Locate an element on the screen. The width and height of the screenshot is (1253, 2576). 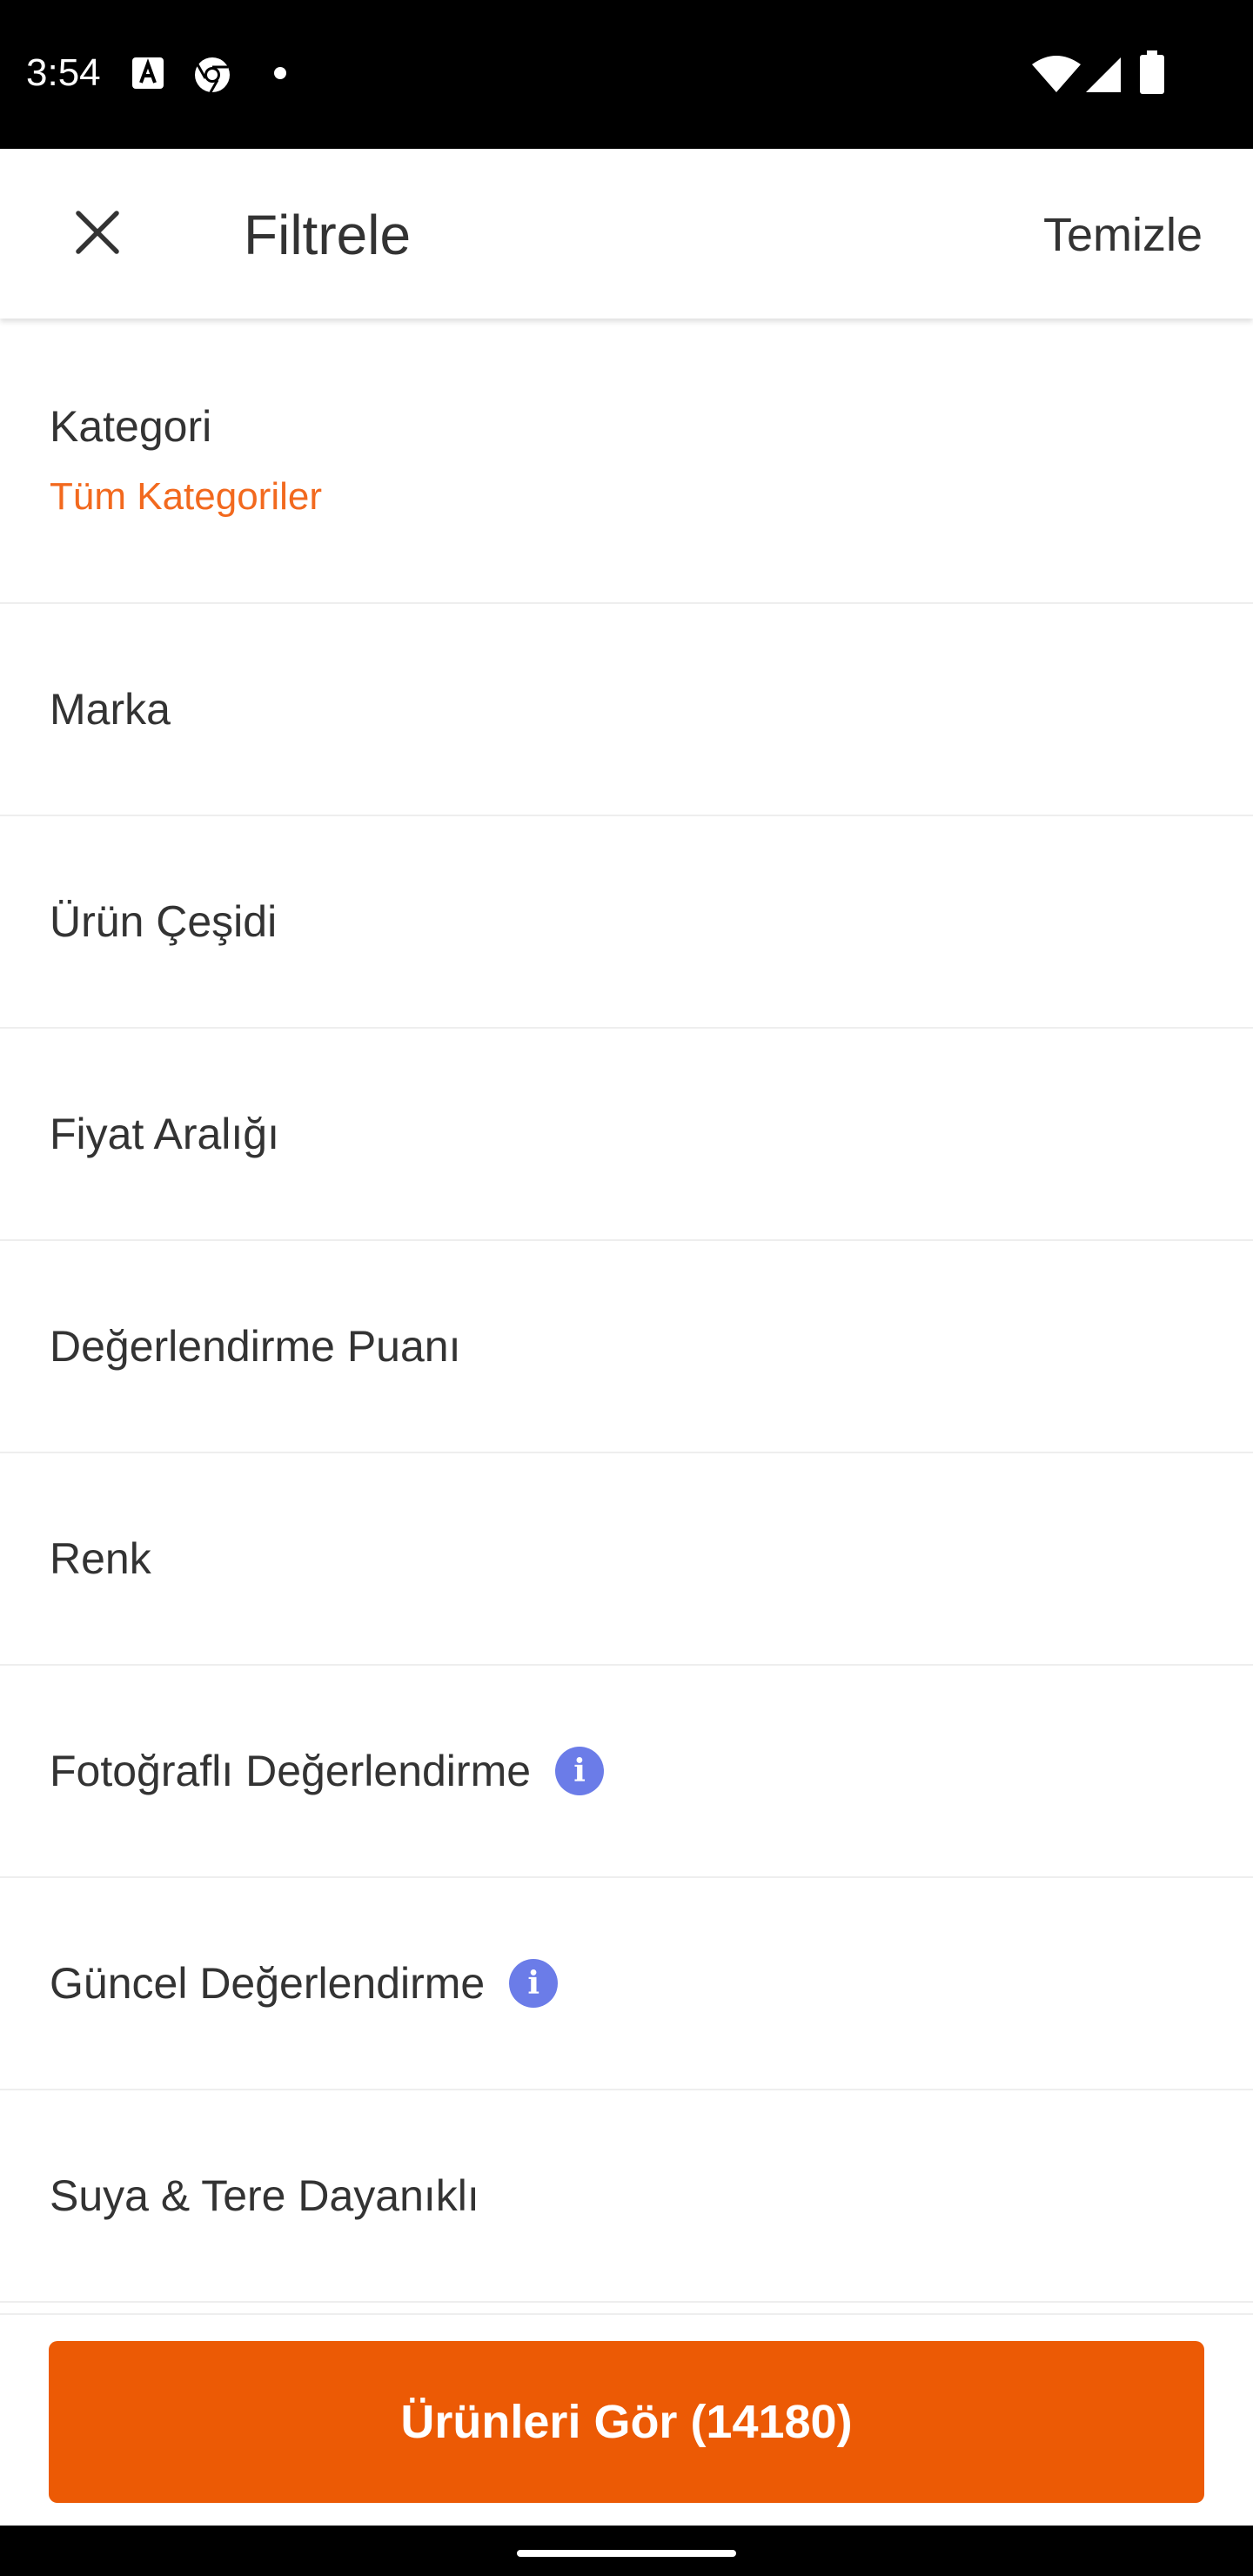
nav-bar is located at coordinates (626, 2551).